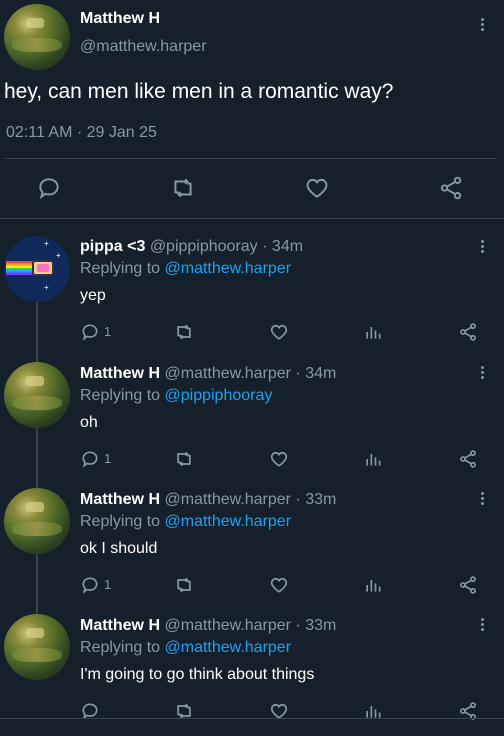 The height and width of the screenshot is (736, 504). Describe the element at coordinates (43, 268) in the screenshot. I see `nyan-cat-icon` at that location.